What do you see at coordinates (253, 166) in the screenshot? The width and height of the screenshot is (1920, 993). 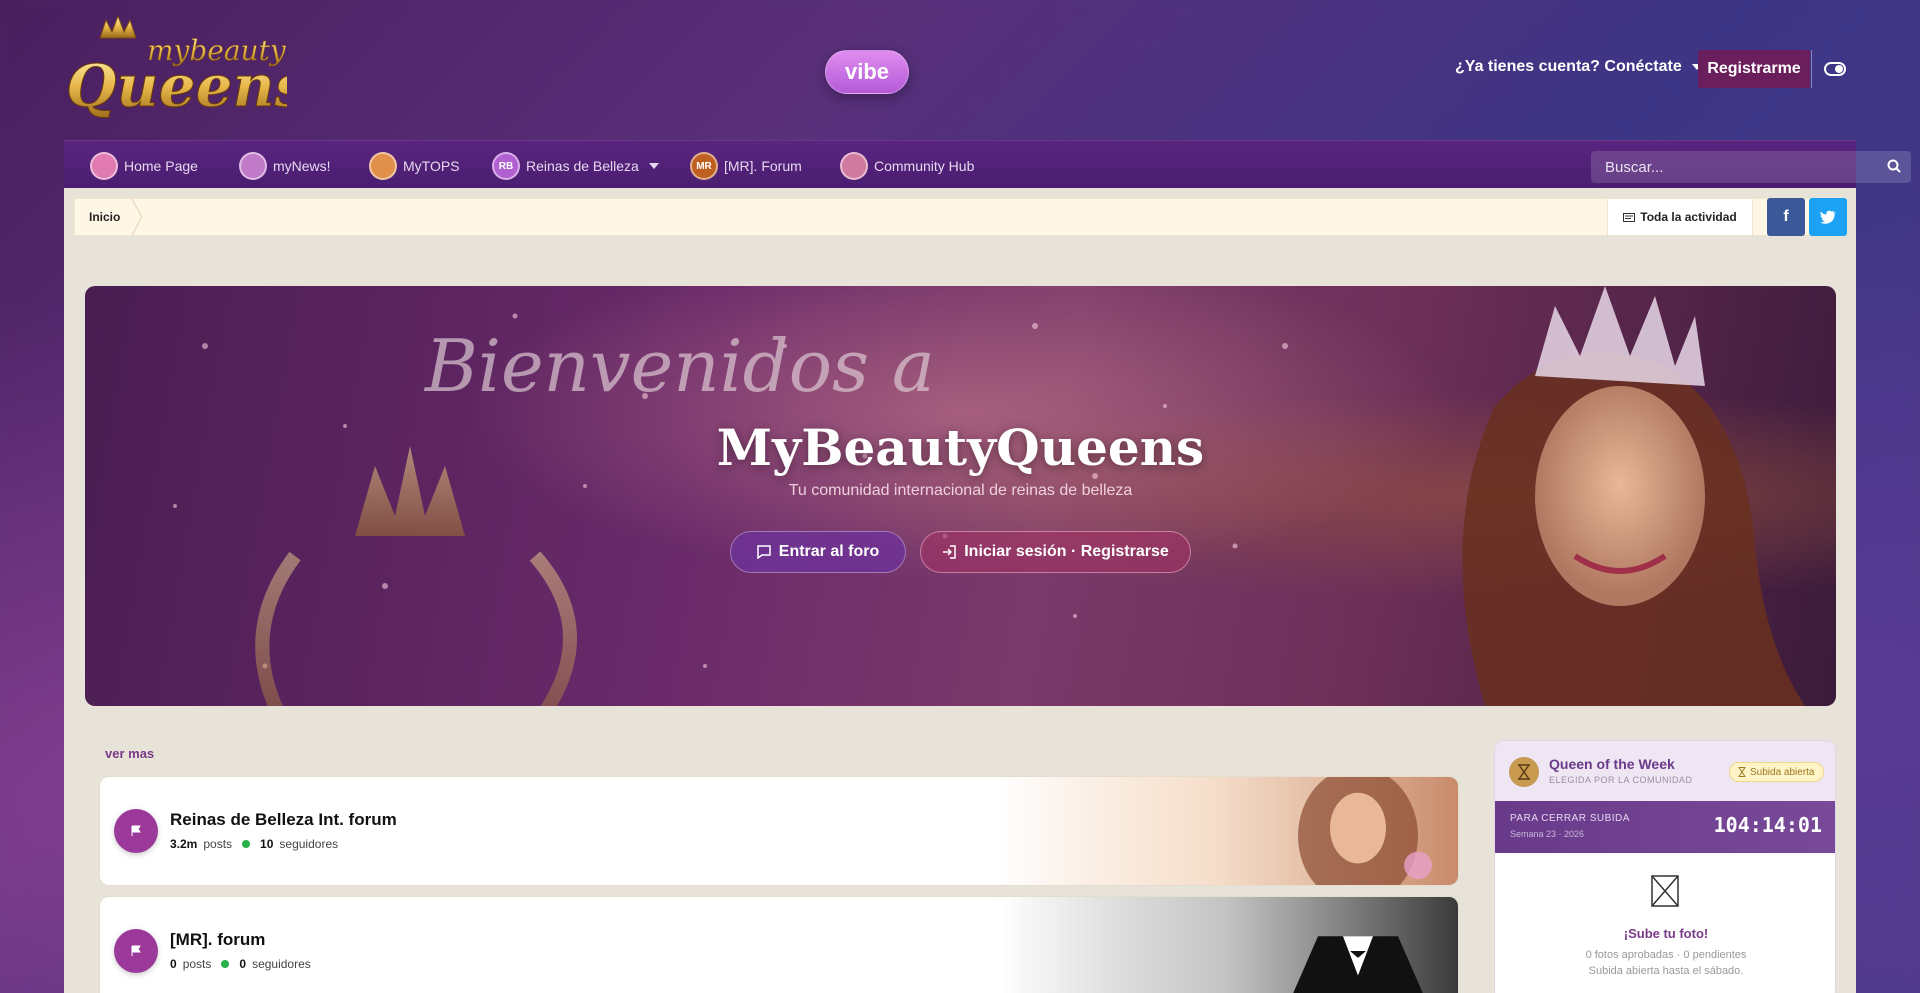 I see `news-icon` at bounding box center [253, 166].